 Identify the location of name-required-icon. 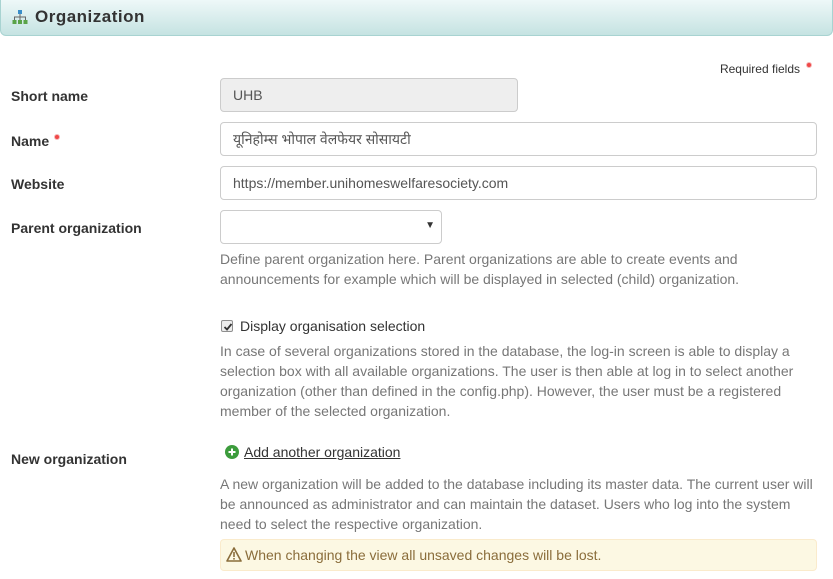
(57, 137).